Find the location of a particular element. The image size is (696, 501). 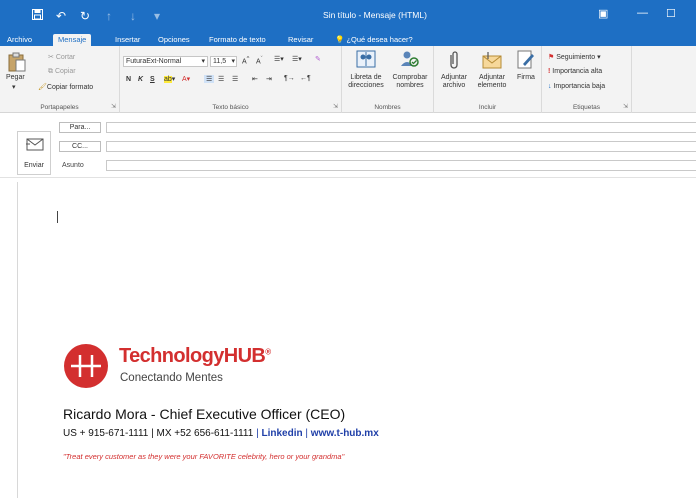

copy-icon: ⧉ is located at coordinates (51, 71).